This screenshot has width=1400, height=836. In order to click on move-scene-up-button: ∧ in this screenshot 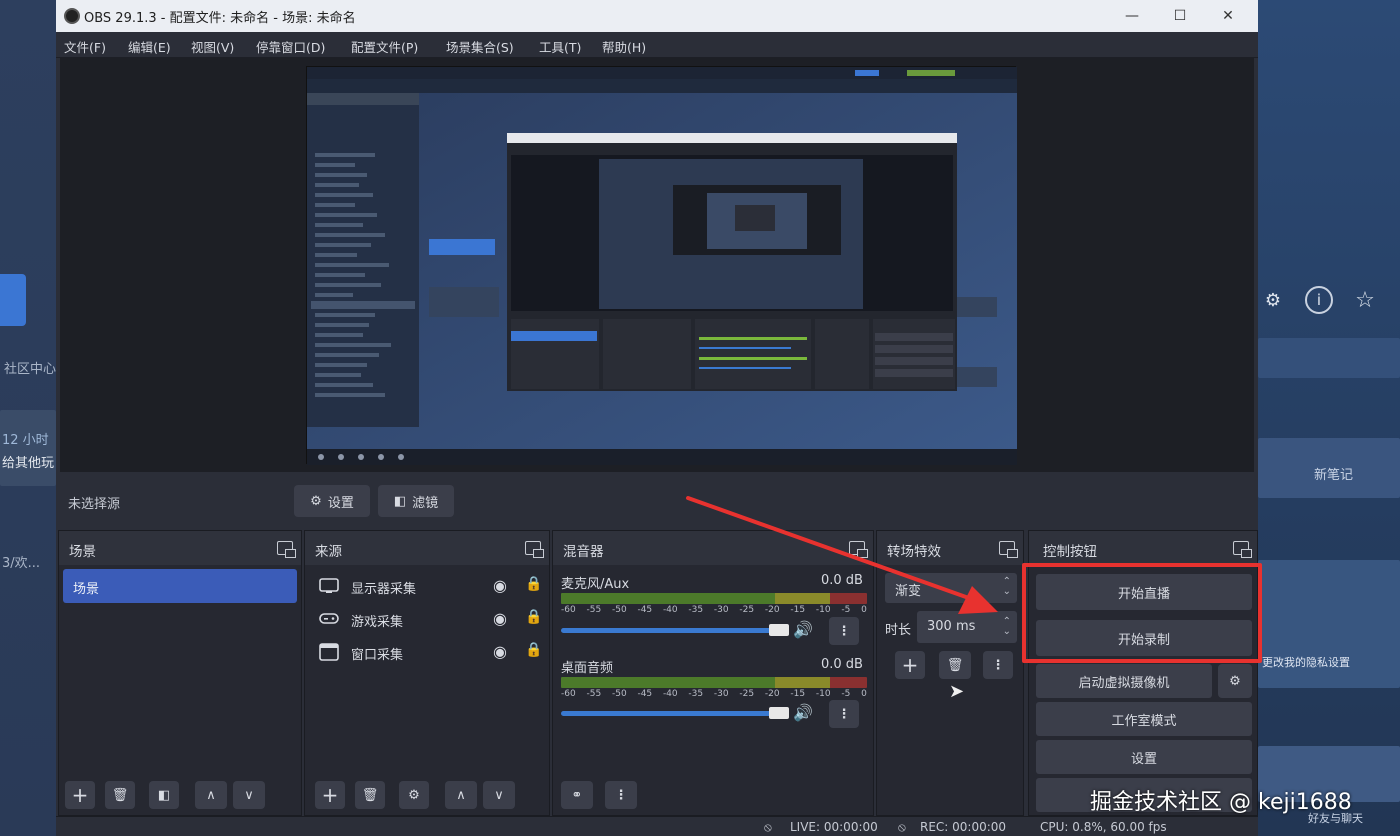, I will do `click(211, 795)`.